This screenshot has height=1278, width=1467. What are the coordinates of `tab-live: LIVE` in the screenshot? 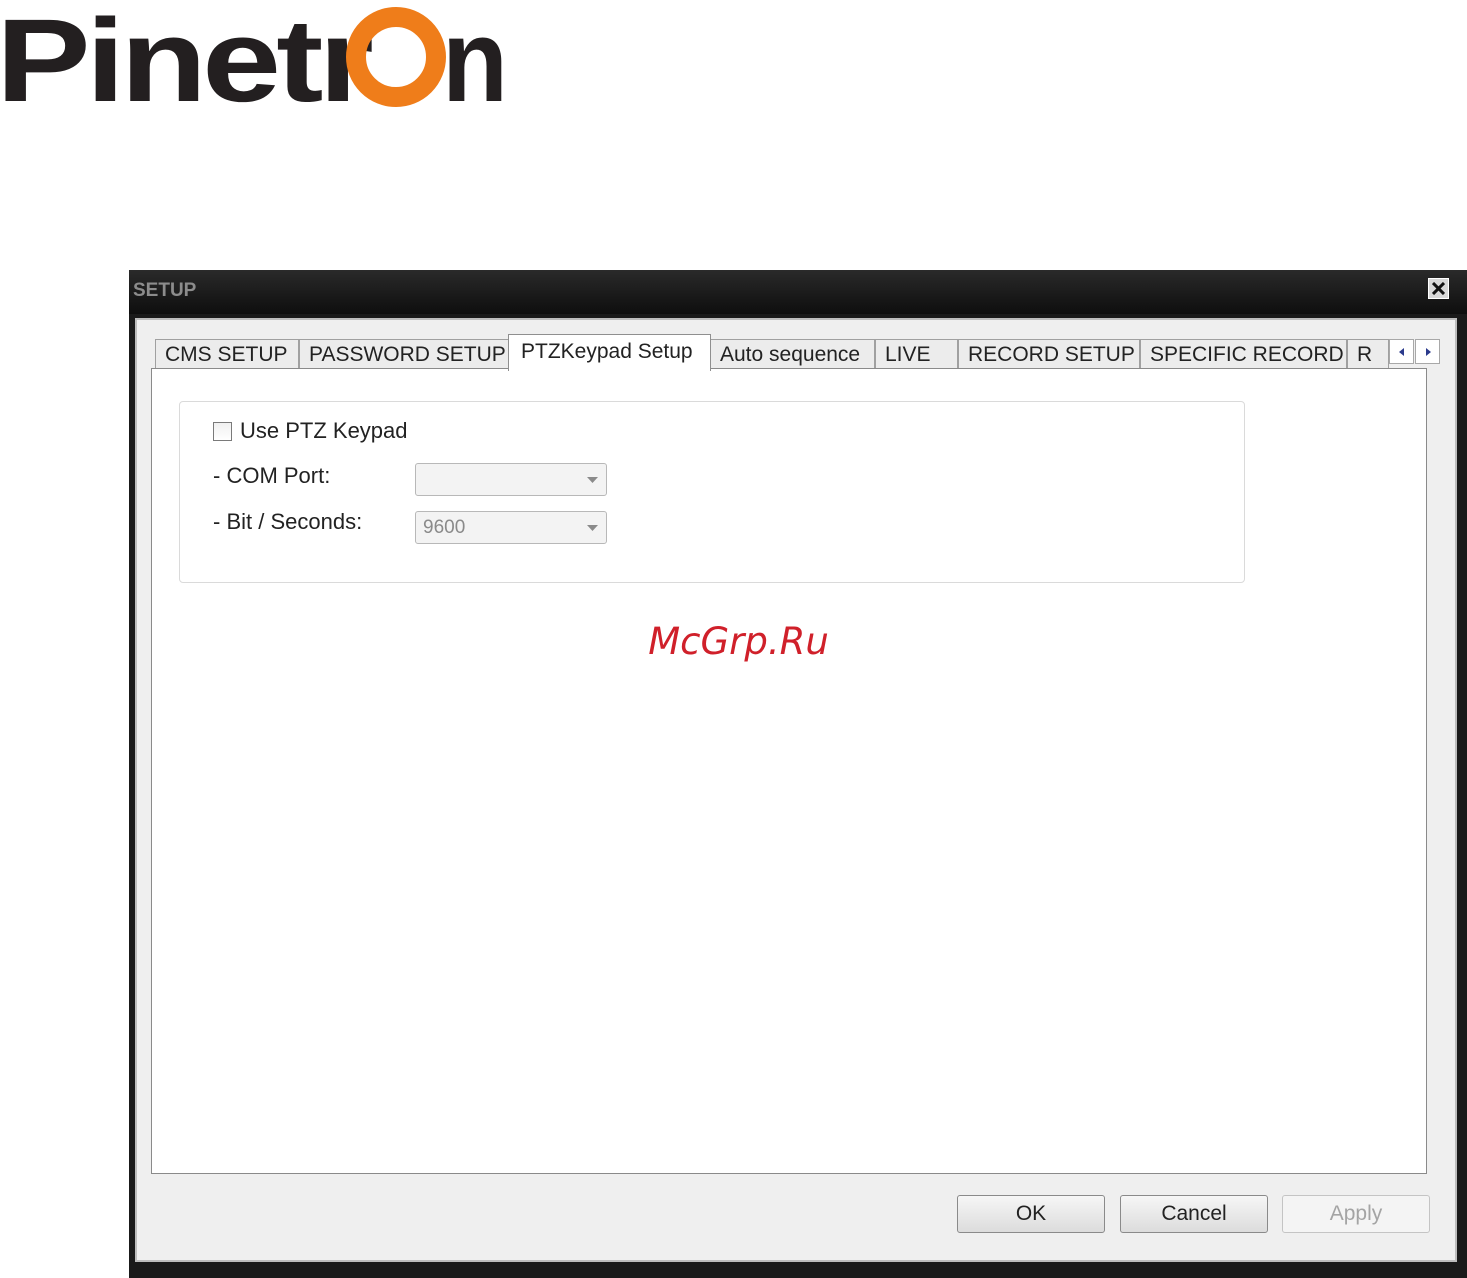 It's located at (916, 354).